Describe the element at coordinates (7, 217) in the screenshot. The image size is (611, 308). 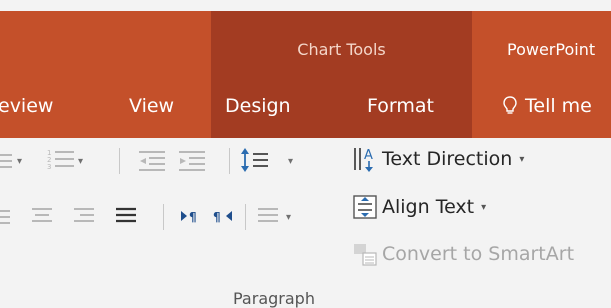
I see `align-left-partial-icon` at that location.